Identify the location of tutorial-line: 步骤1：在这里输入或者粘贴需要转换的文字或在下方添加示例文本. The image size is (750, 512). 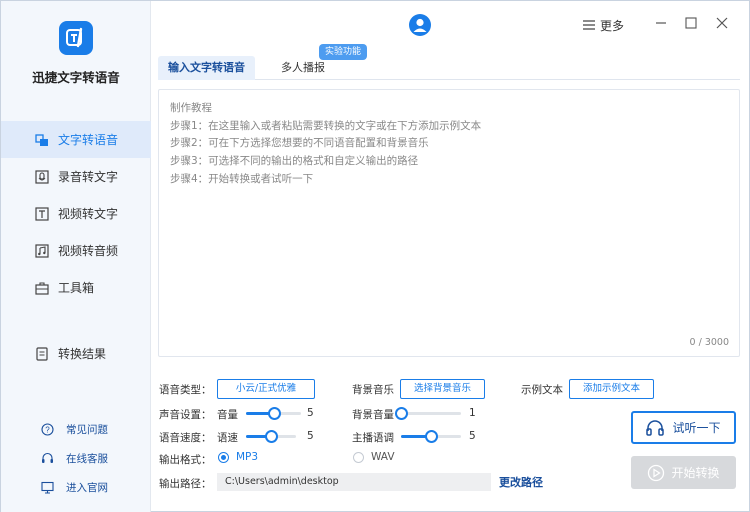
(326, 125).